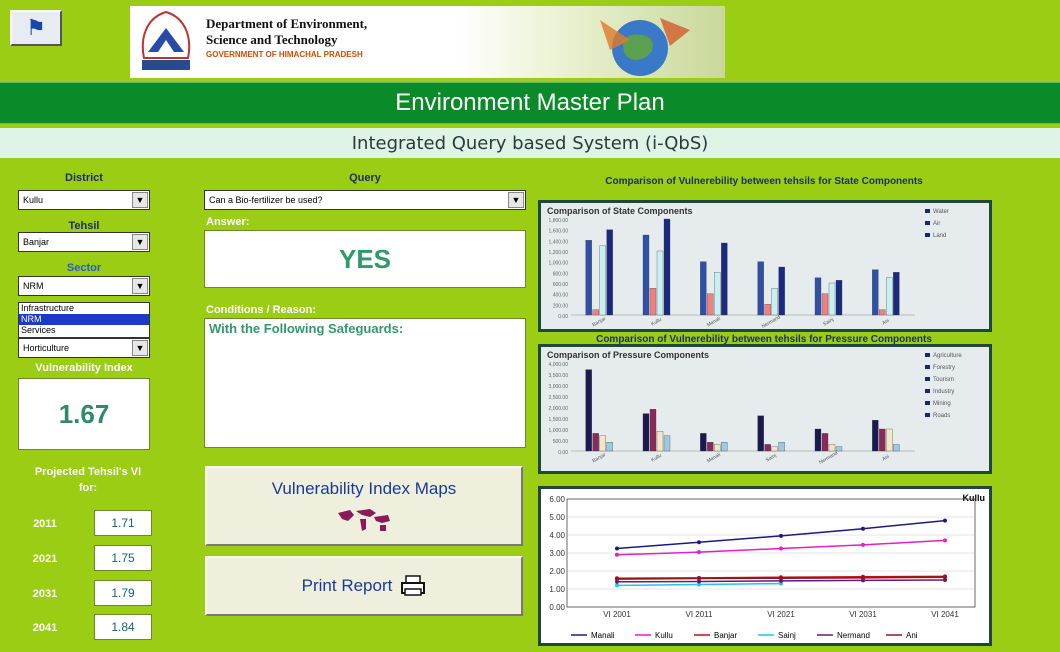 Image resolution: width=1060 pixels, height=652 pixels. I want to click on tehsil-select: Banjar ▼, so click(84, 242).